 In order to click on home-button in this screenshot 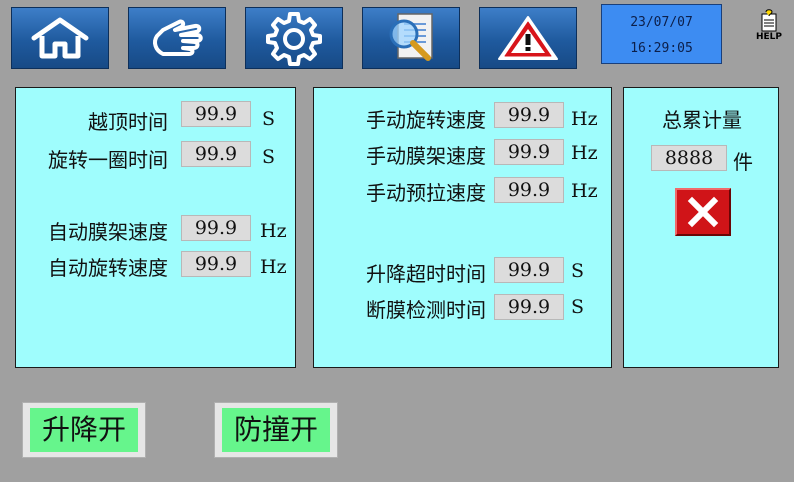, I will do `click(60, 38)`.